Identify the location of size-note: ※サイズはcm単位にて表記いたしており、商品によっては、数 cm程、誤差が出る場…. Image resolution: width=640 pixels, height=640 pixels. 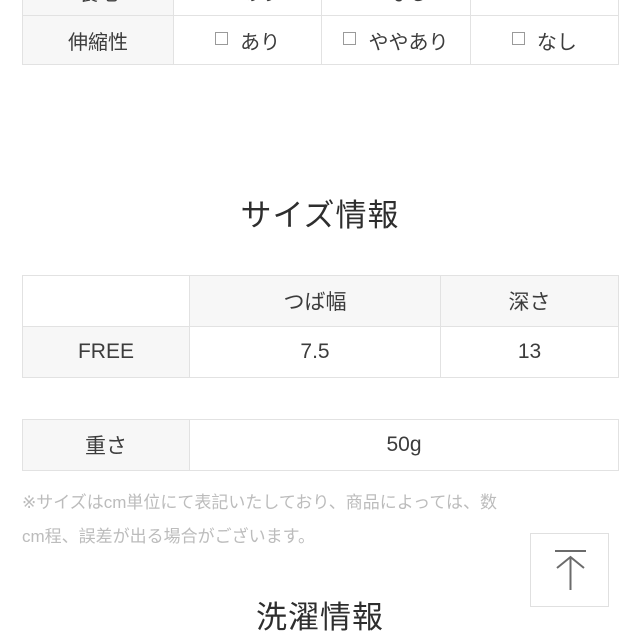
(312, 520).